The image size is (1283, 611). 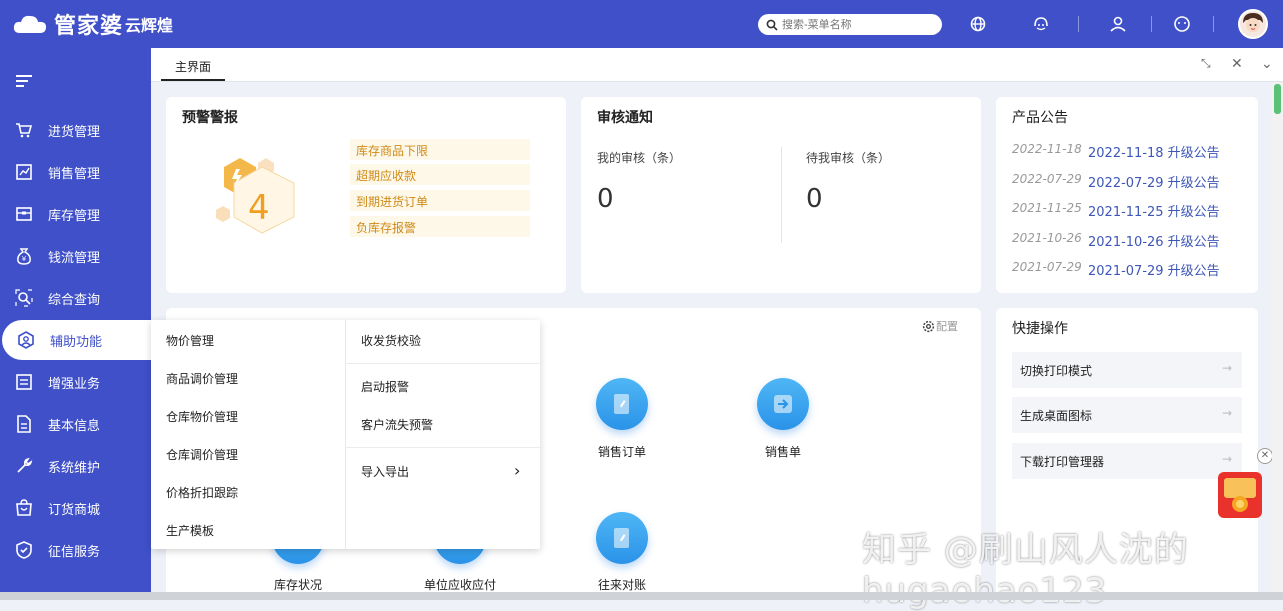 What do you see at coordinates (622, 538) in the screenshot?
I see `account-reconcile-button` at bounding box center [622, 538].